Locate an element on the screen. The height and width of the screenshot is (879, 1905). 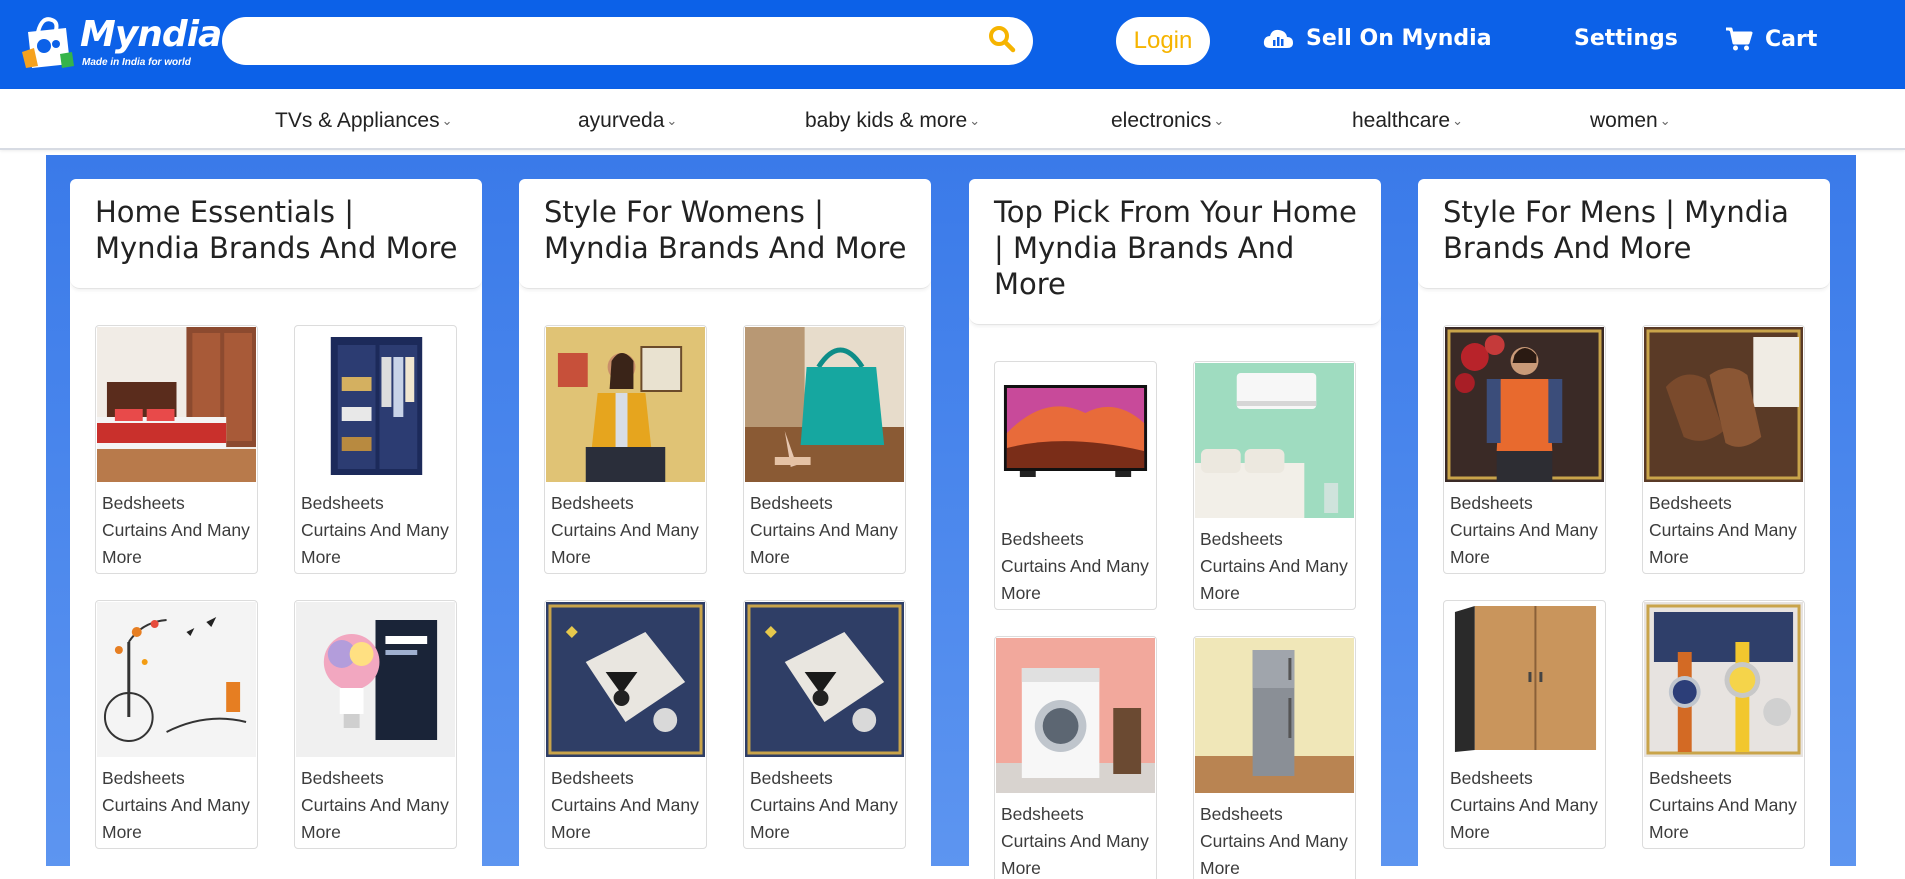
category-healthcare: healthcare ⌄ is located at coordinates (1407, 121).